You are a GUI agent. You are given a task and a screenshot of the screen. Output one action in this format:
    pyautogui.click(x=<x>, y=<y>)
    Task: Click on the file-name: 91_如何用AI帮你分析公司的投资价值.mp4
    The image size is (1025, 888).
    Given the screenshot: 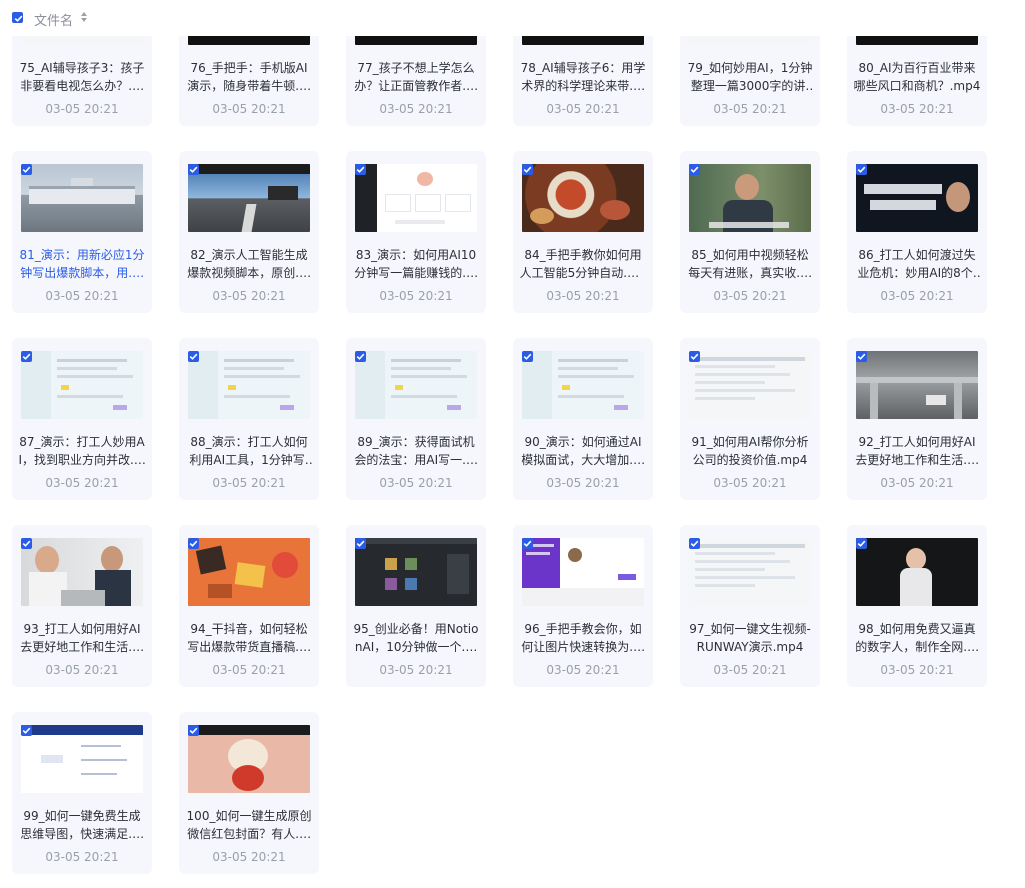 What is the action you would take?
    pyautogui.click(x=750, y=451)
    